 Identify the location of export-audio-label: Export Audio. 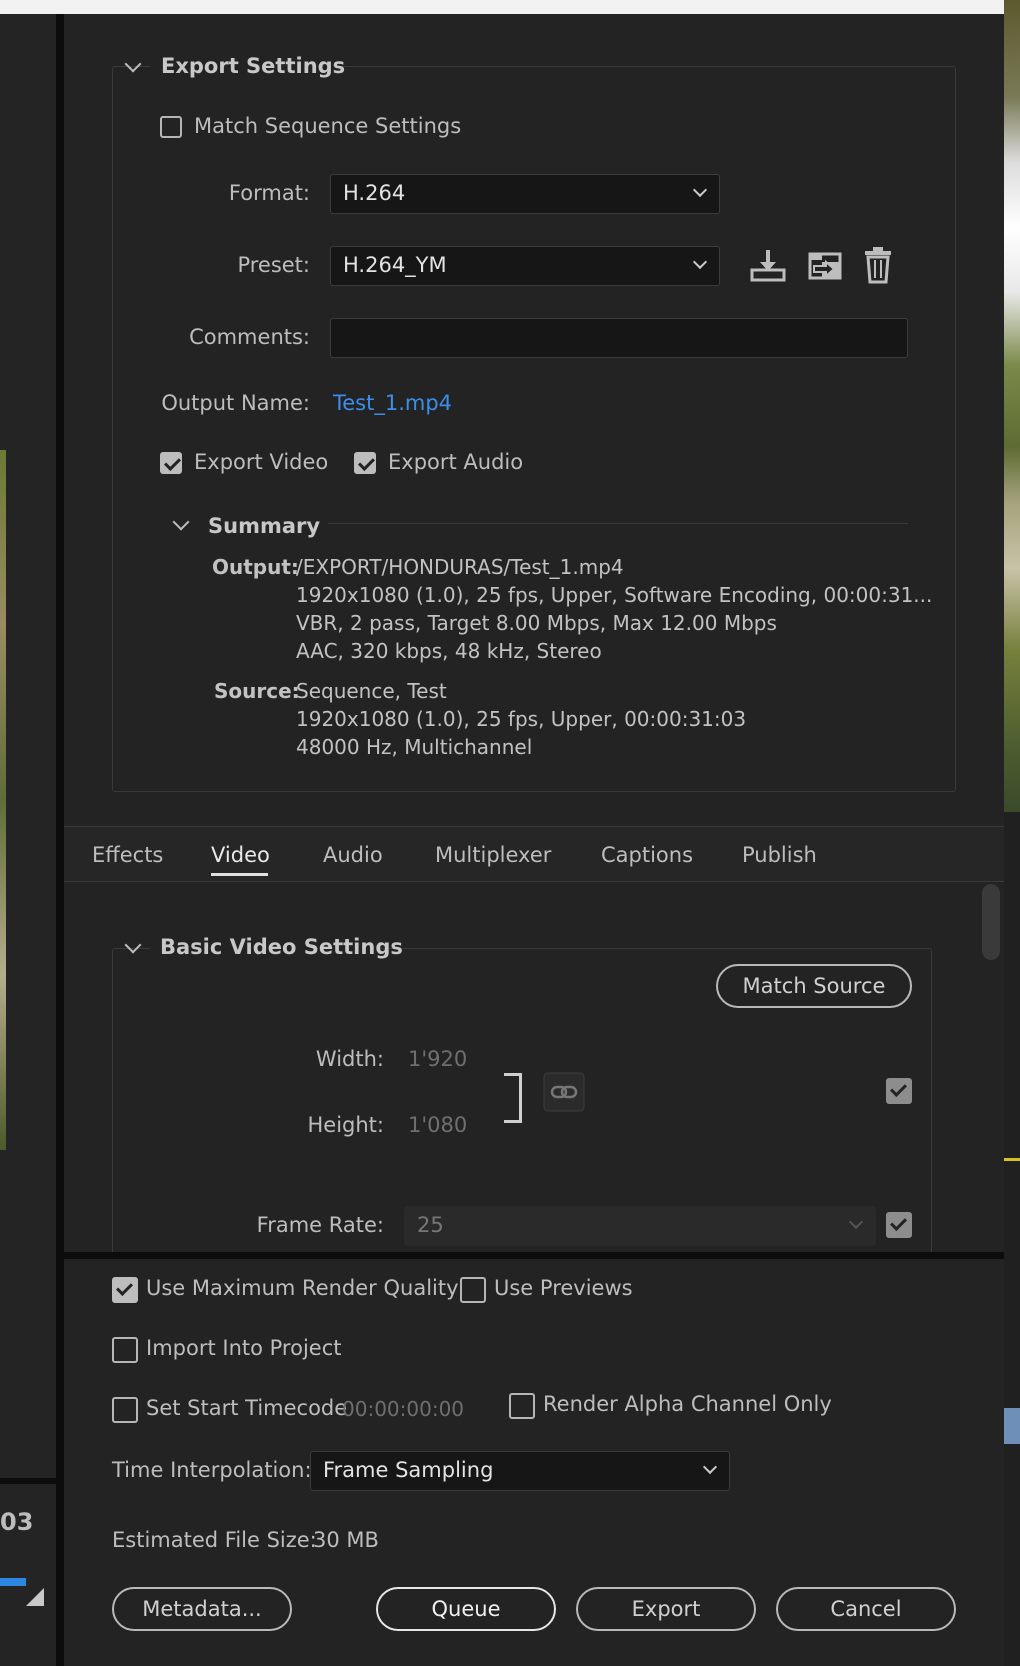
(456, 462).